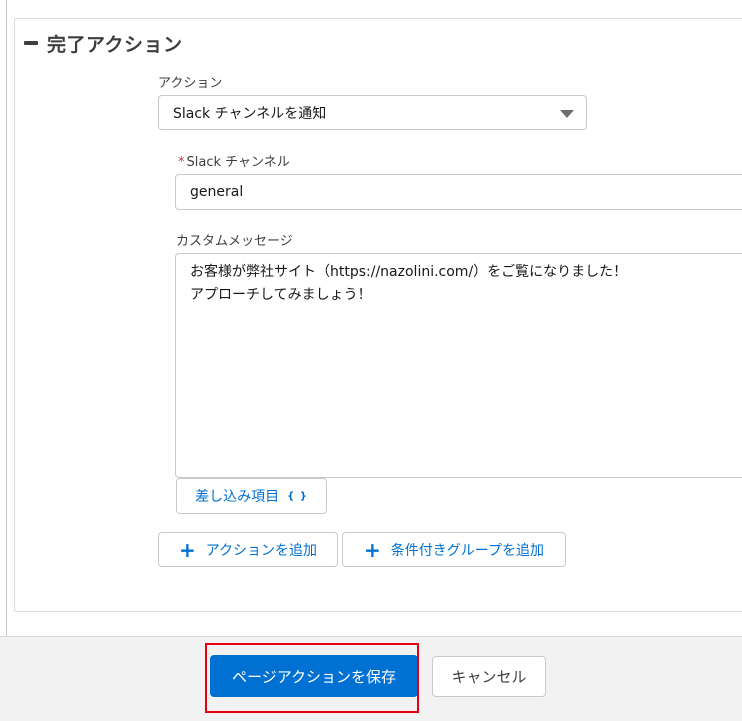 The image size is (742, 721). I want to click on action-label: アクション, so click(190, 83).